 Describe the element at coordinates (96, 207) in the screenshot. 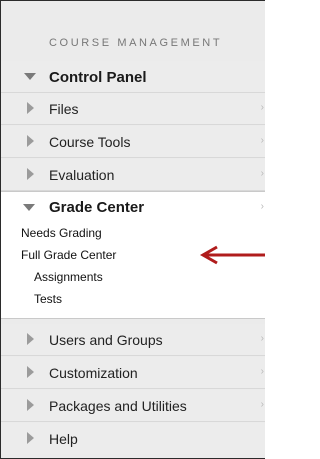

I see `grade-center-title: Grade Center` at that location.